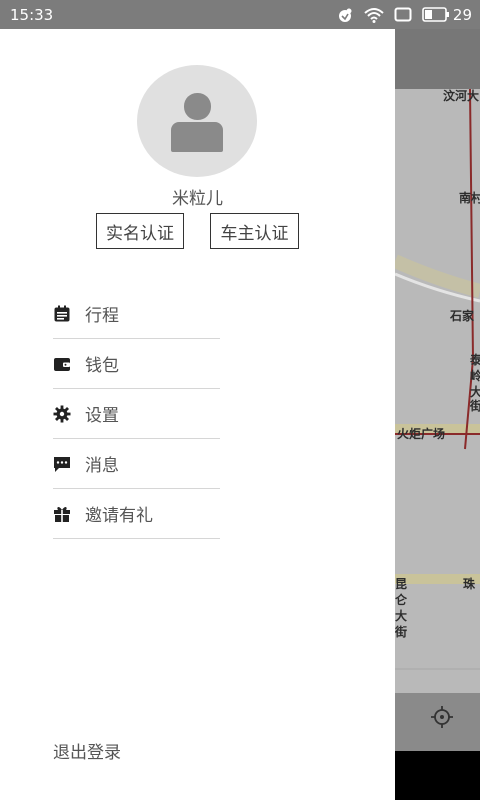  Describe the element at coordinates (475, 376) in the screenshot. I see `map-label: 岭` at that location.